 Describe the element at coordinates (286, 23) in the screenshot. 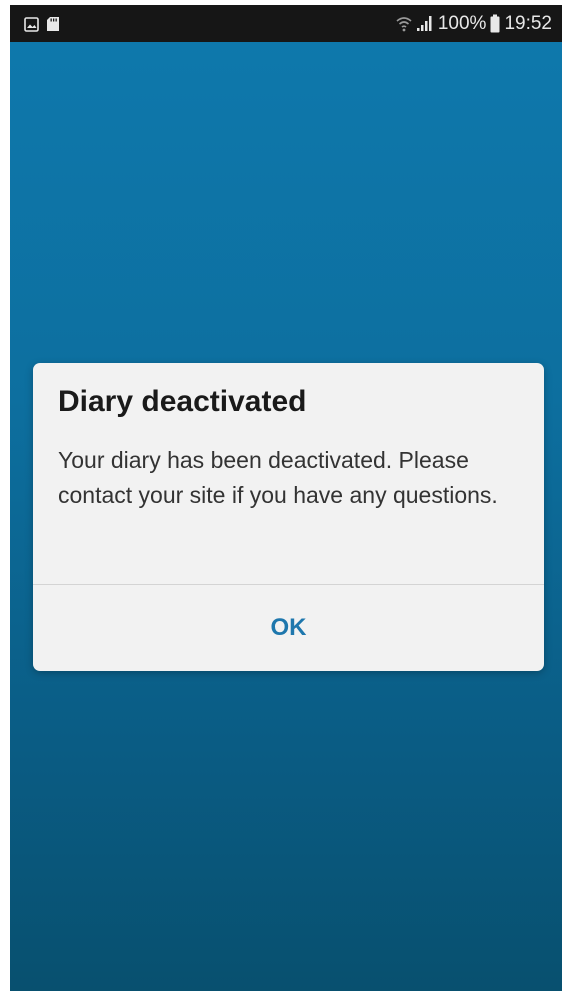

I see `status-bar: 100% 19:52` at that location.